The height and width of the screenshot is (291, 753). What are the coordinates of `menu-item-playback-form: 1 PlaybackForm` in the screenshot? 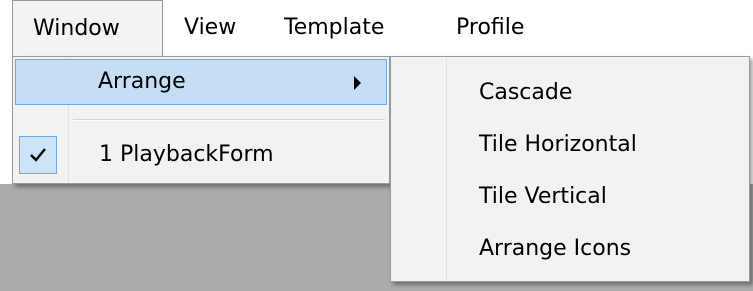 It's located at (201, 156).